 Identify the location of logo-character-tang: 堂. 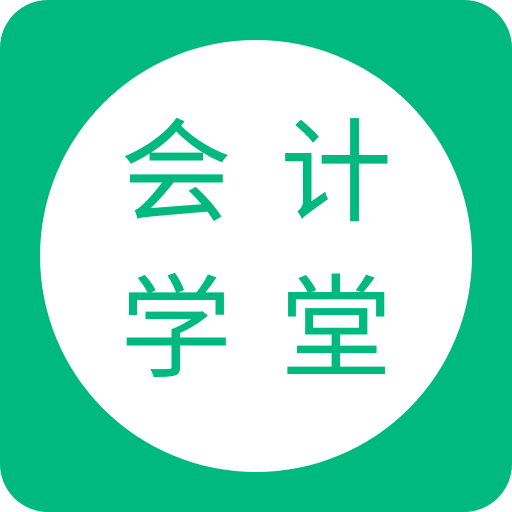
(336, 330).